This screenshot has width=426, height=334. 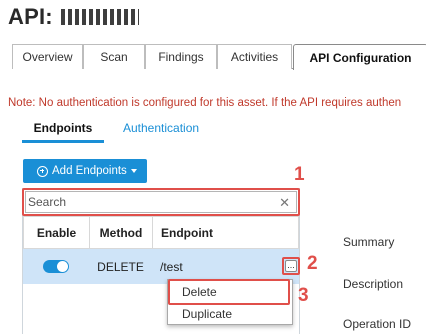 I want to click on tab-activities: Activities, so click(x=254, y=56).